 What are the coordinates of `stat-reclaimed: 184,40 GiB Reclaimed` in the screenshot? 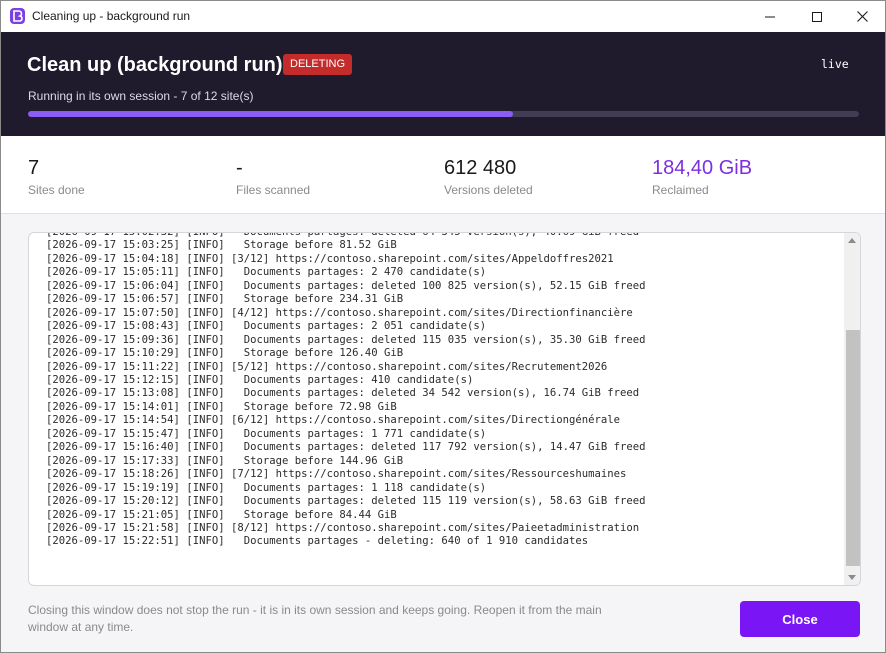 It's located at (702, 176).